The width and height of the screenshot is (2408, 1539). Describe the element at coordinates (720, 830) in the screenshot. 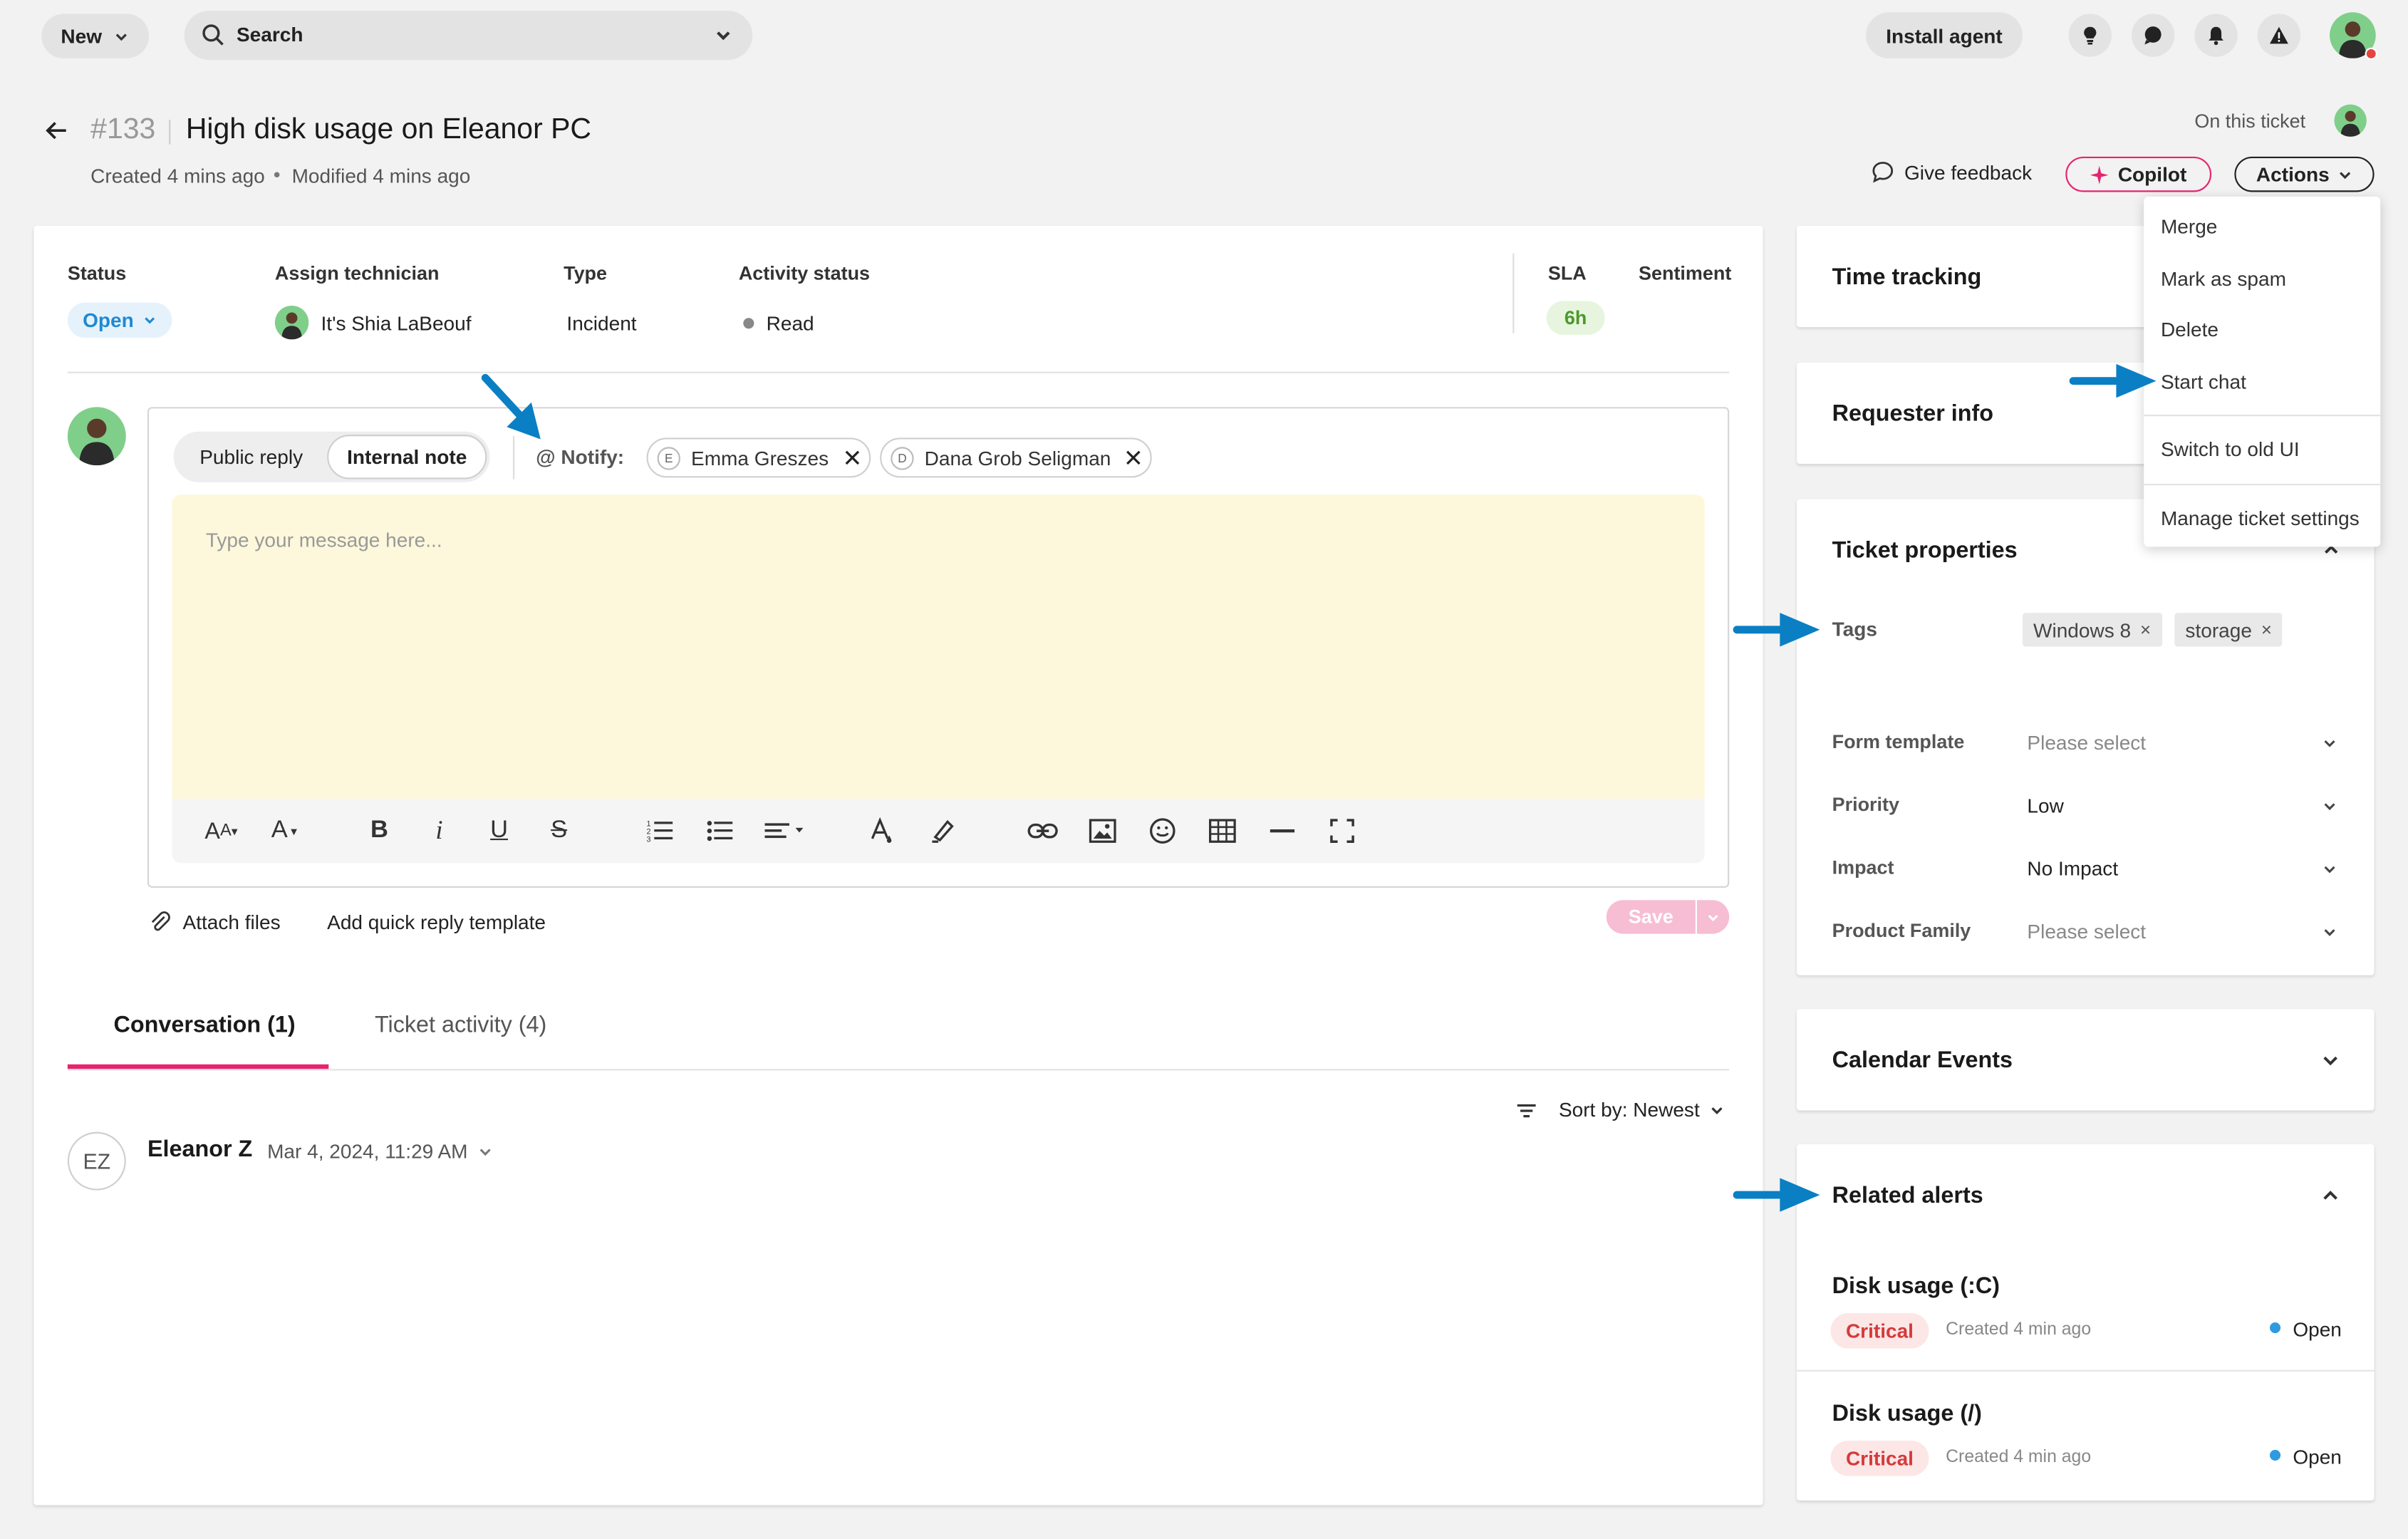

I see `bullet-list-icon` at that location.